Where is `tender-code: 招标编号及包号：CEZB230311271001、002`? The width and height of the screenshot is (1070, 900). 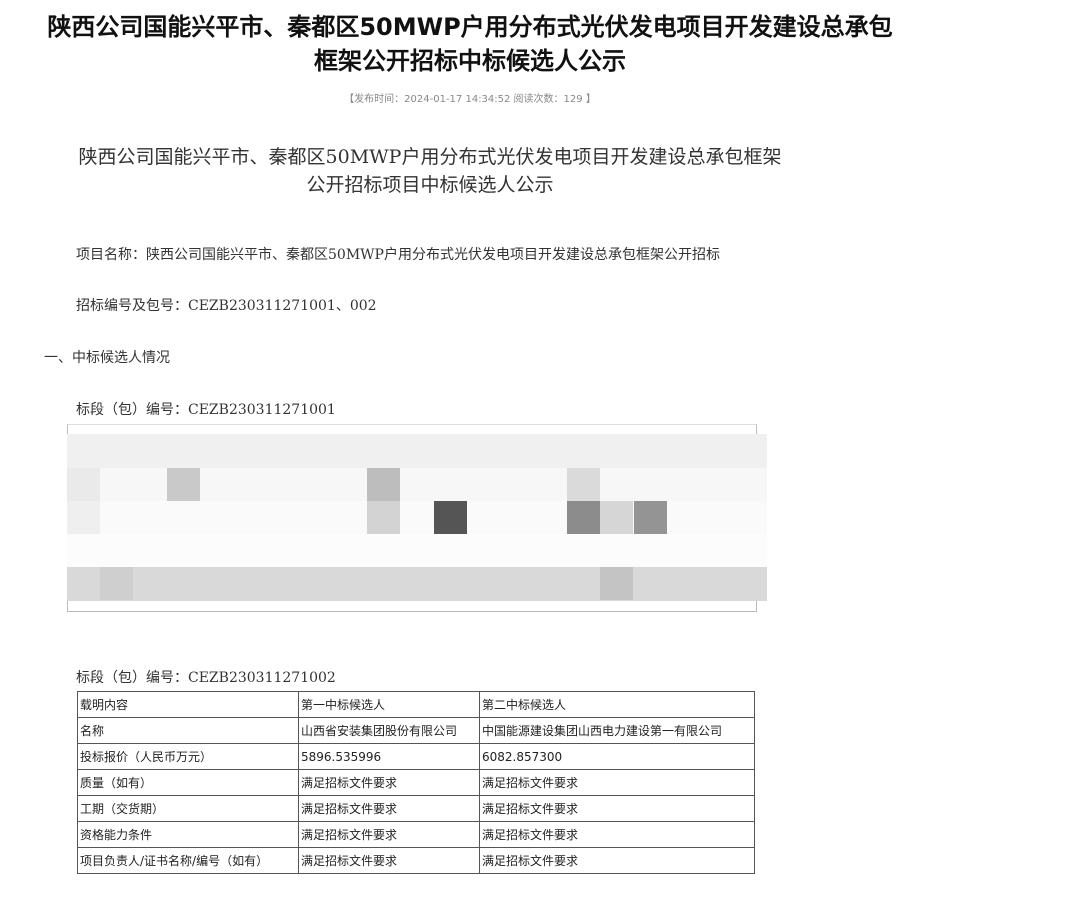
tender-code: 招标编号及包号：CEZB230311271001、002 is located at coordinates (226, 306).